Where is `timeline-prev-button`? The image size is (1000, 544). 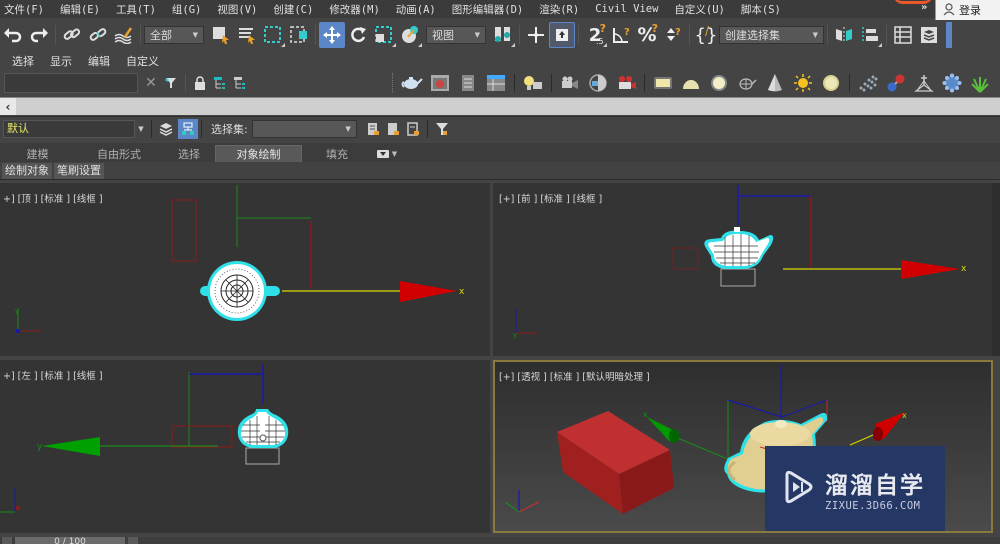
timeline-prev-button is located at coordinates (7, 540).